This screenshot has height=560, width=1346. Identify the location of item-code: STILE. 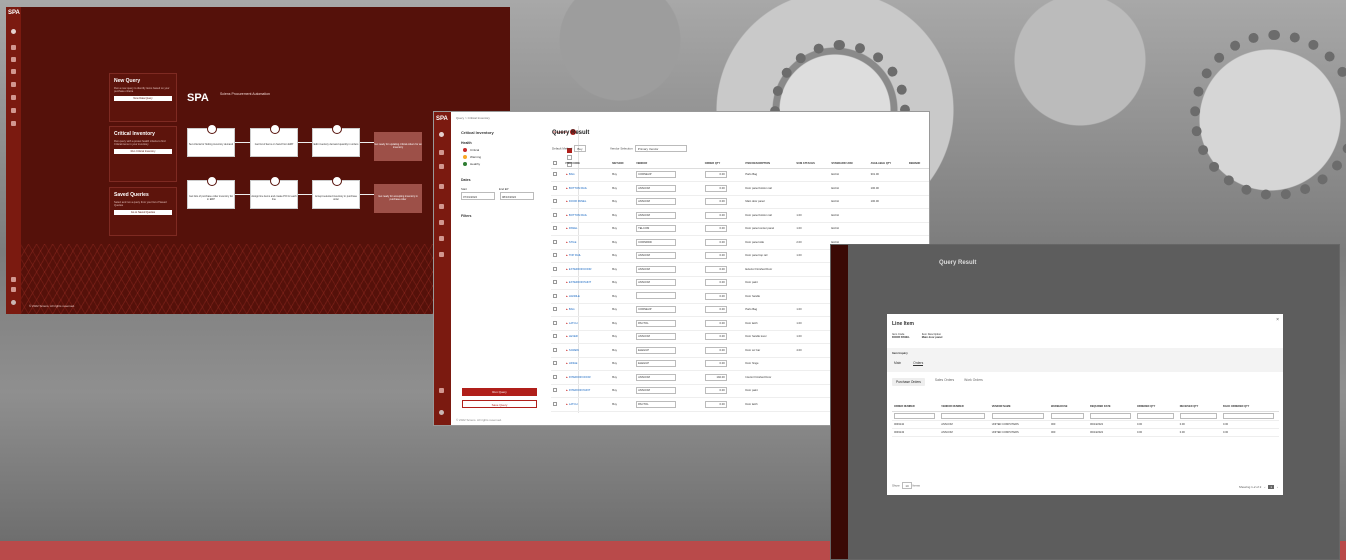
(572, 242).